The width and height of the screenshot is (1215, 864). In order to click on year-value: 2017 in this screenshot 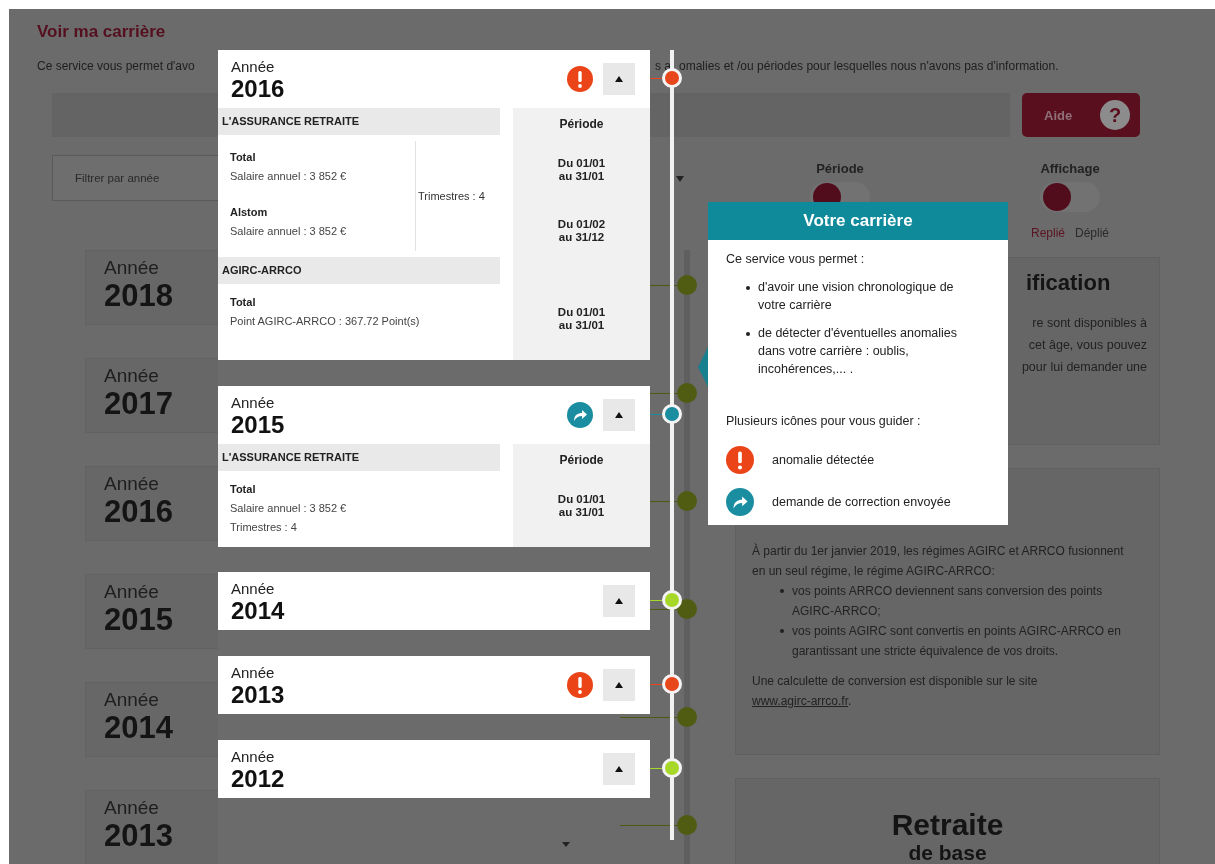, I will do `click(139, 404)`.